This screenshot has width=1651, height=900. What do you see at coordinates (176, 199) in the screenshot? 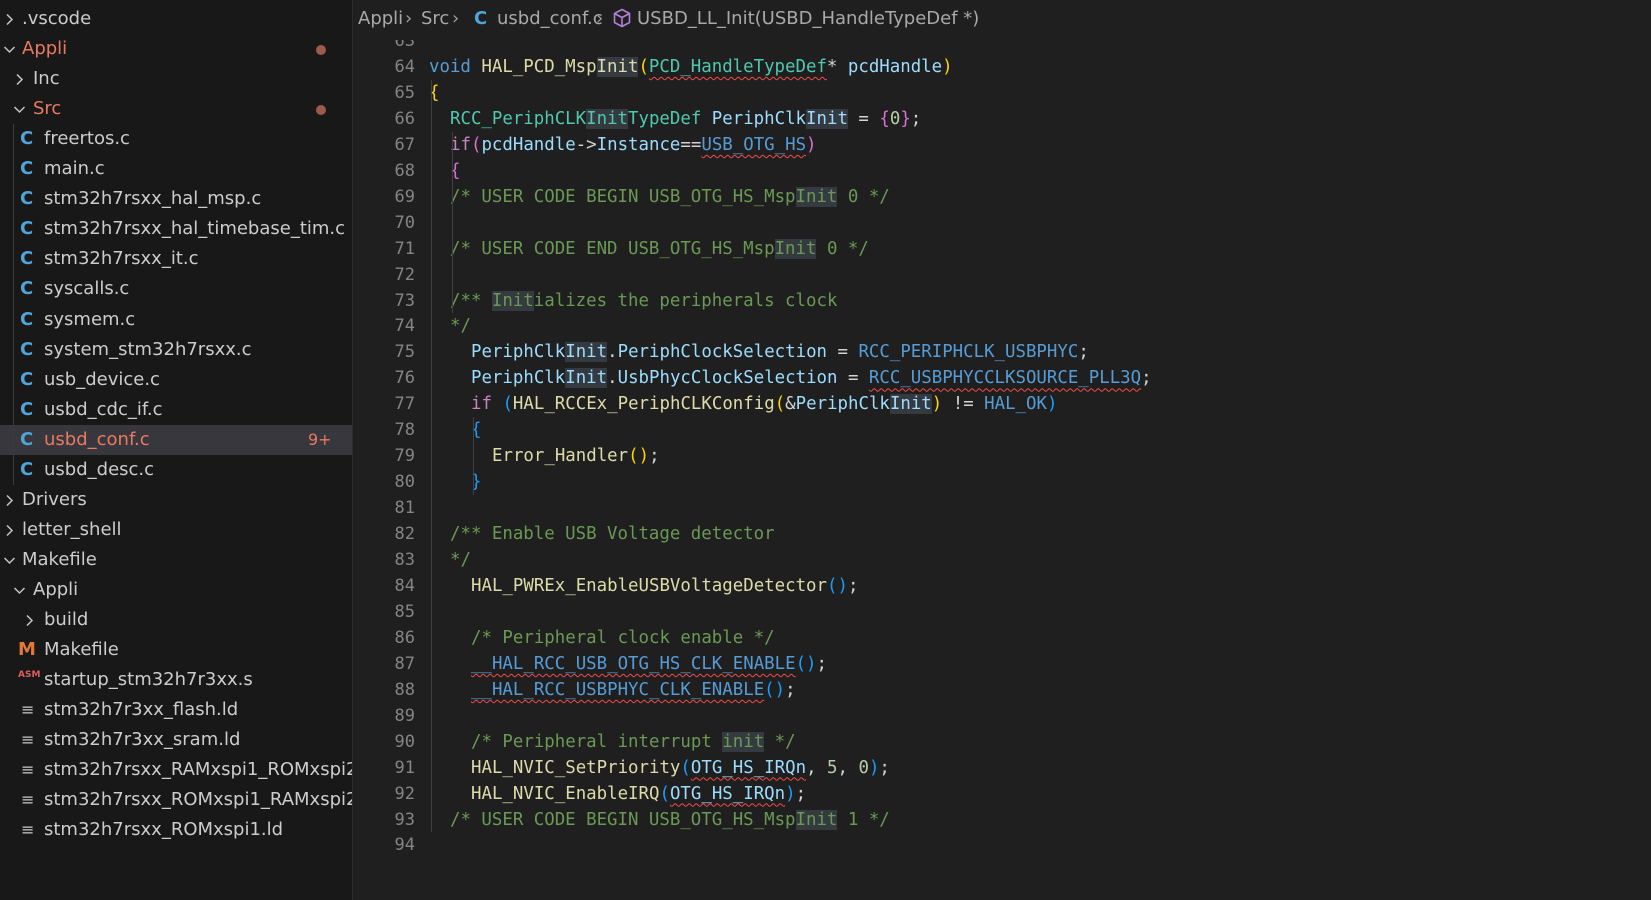
I see `file-item: Cstm32h7rsxx_hal_msp.c` at bounding box center [176, 199].